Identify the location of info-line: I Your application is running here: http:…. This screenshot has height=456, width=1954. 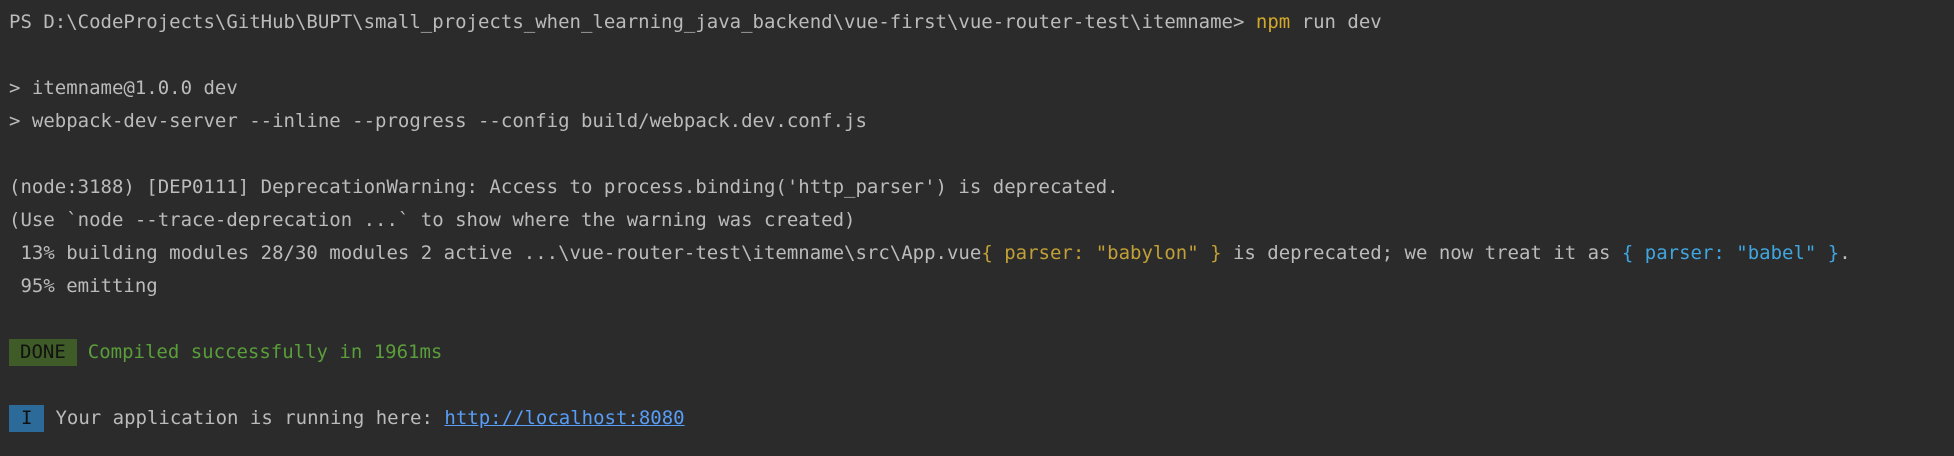
(981, 418).